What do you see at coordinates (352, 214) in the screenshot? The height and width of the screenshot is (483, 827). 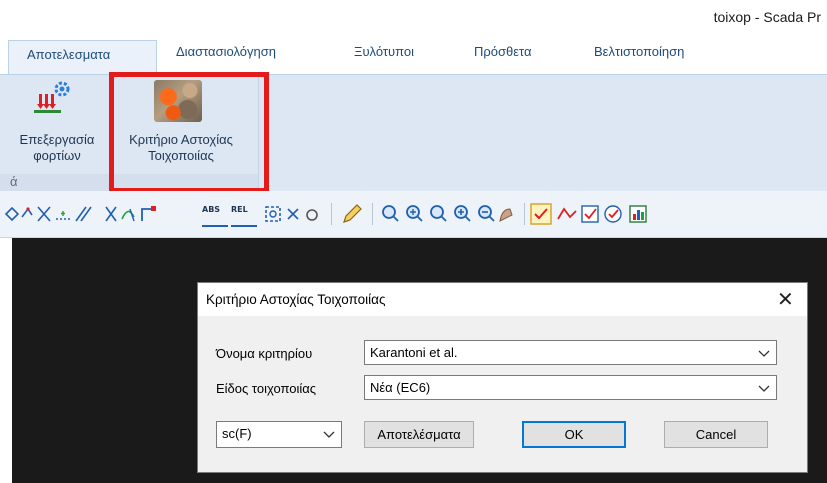 I see `pencil-icon` at bounding box center [352, 214].